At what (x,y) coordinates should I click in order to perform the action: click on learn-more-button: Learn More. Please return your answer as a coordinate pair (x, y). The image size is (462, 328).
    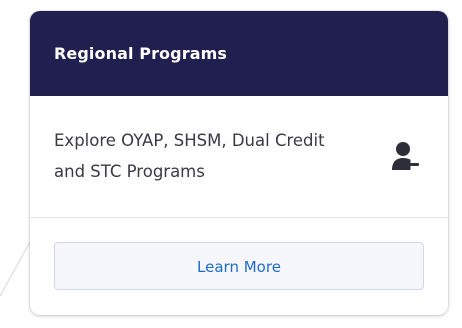
    Looking at the image, I should click on (239, 266).